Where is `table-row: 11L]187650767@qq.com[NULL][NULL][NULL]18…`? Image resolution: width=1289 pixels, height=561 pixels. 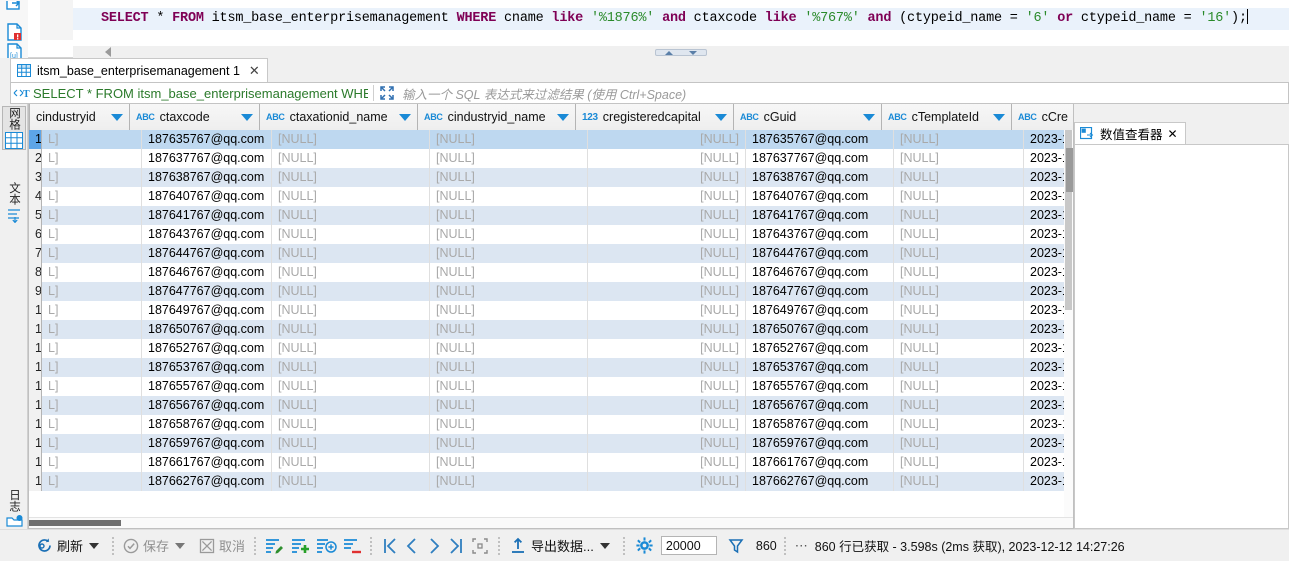 table-row: 11L]187650767@qq.com[NULL][NULL][NULL]18… is located at coordinates (551, 329).